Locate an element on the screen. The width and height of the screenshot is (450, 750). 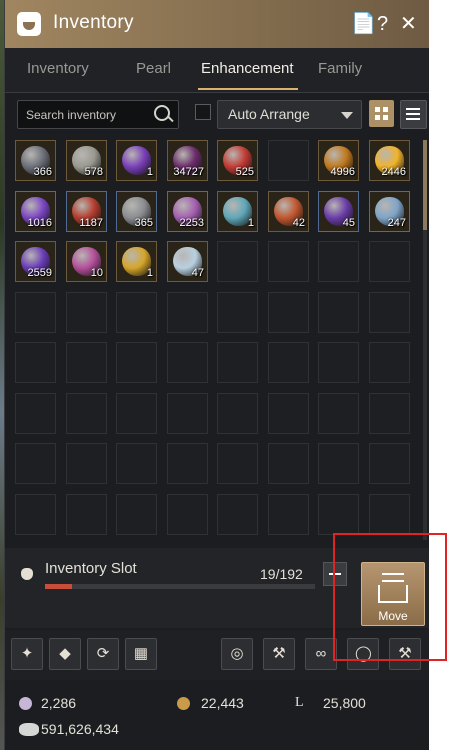
item-quantity: 525 is located at coordinates (244, 172).